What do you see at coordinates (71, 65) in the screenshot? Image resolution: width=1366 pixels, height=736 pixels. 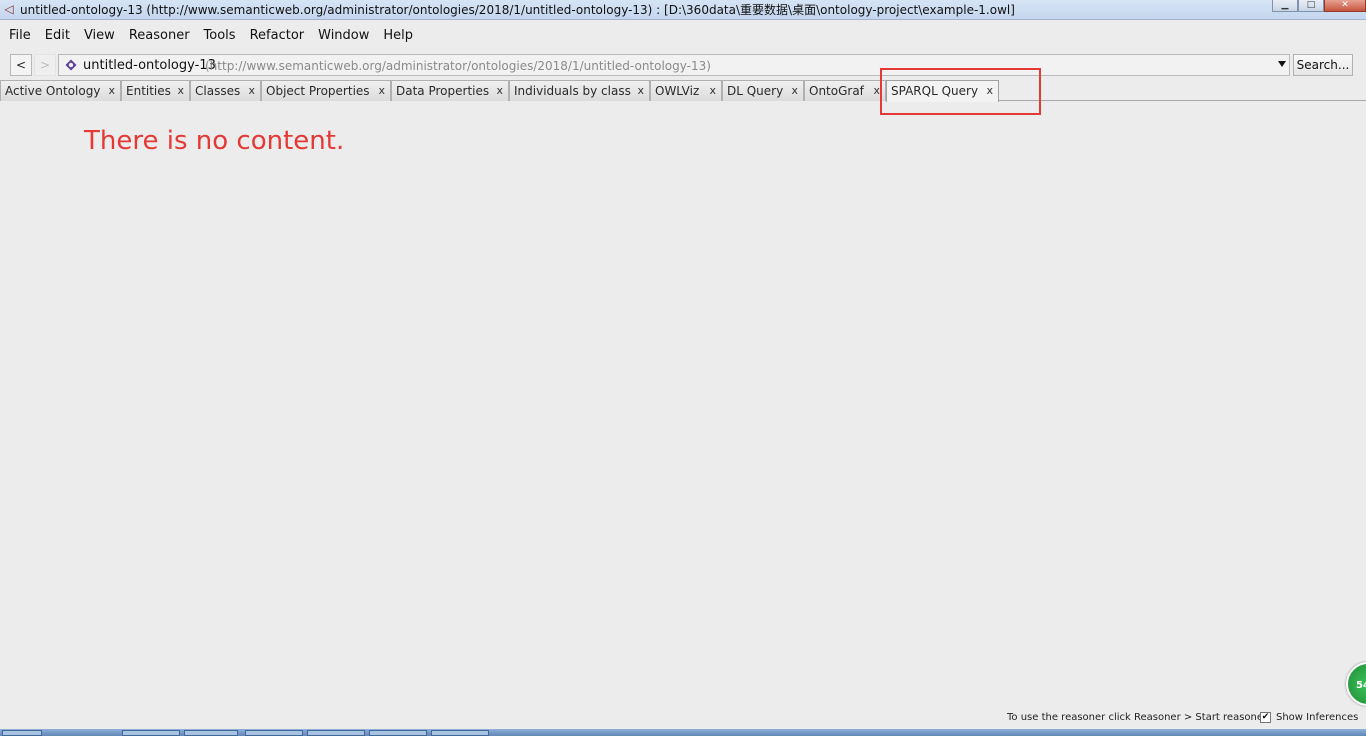 I see `ontology-icon` at bounding box center [71, 65].